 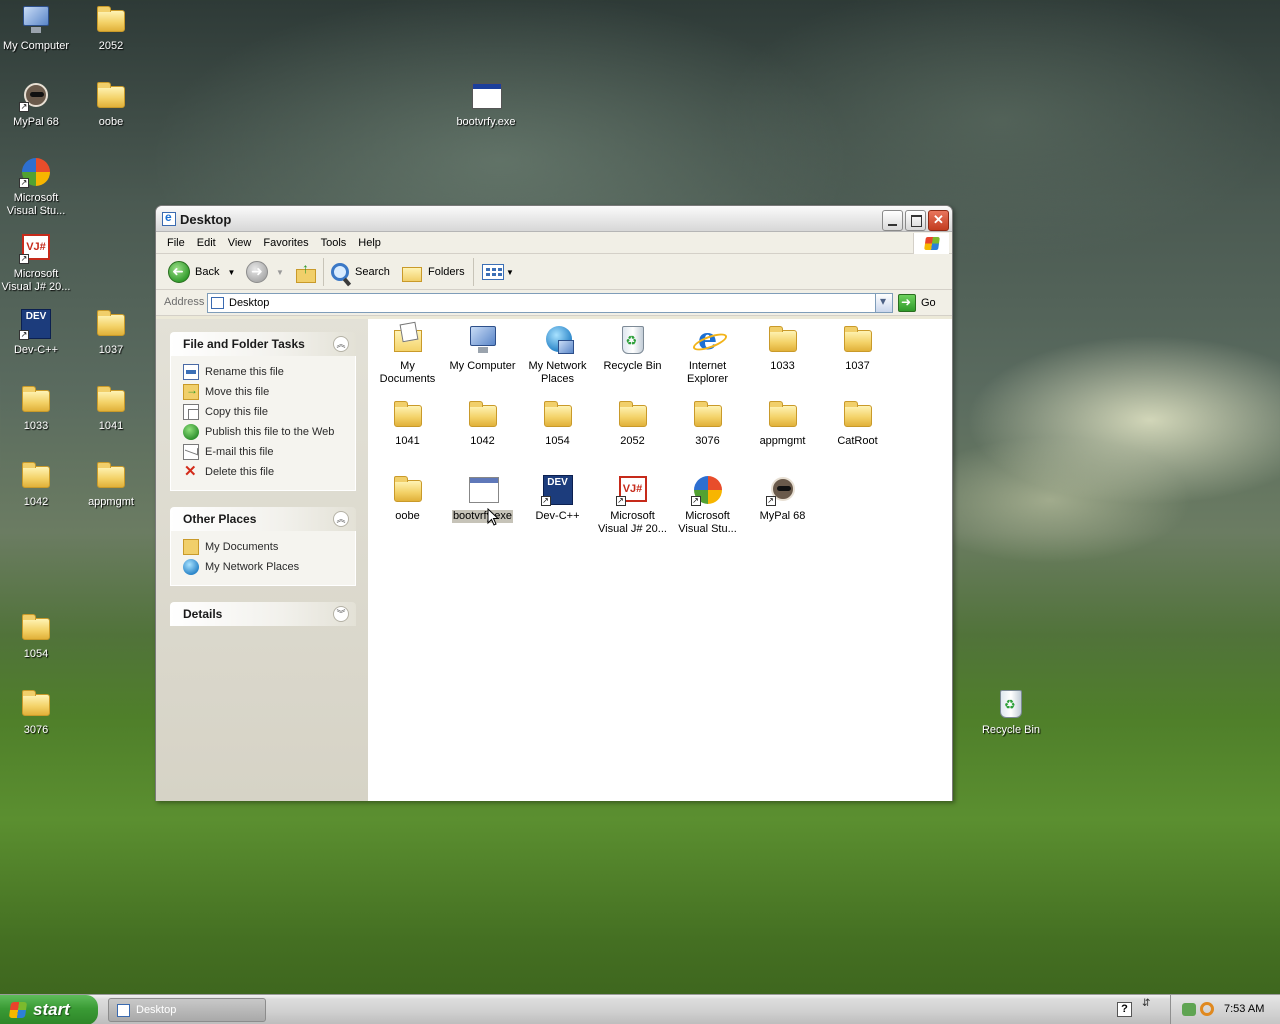 I want to click on help-icon: ?, so click(x=1124, y=1009).